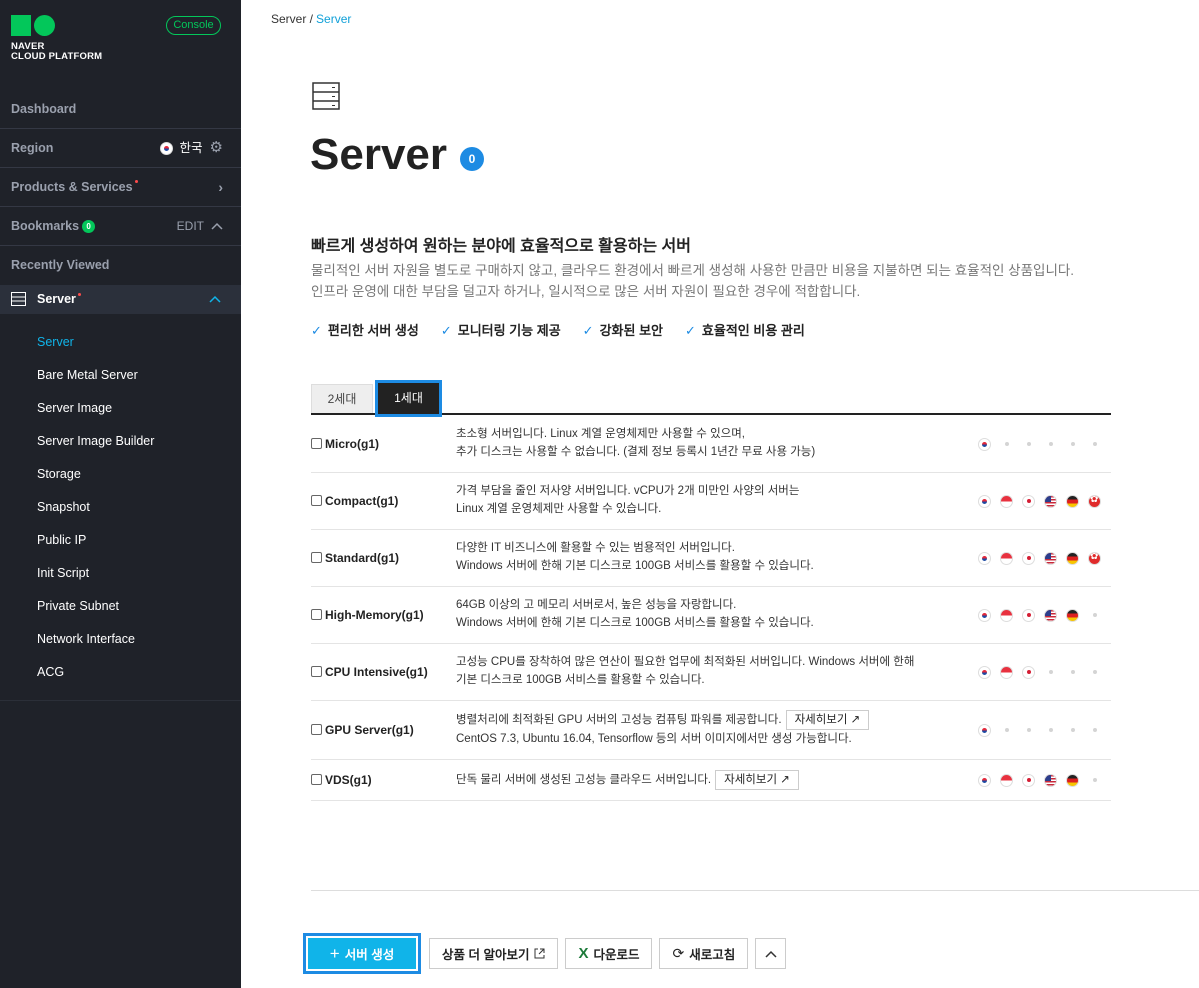  What do you see at coordinates (95, 540) in the screenshot?
I see `submenu-public-ip: Public IP` at bounding box center [95, 540].